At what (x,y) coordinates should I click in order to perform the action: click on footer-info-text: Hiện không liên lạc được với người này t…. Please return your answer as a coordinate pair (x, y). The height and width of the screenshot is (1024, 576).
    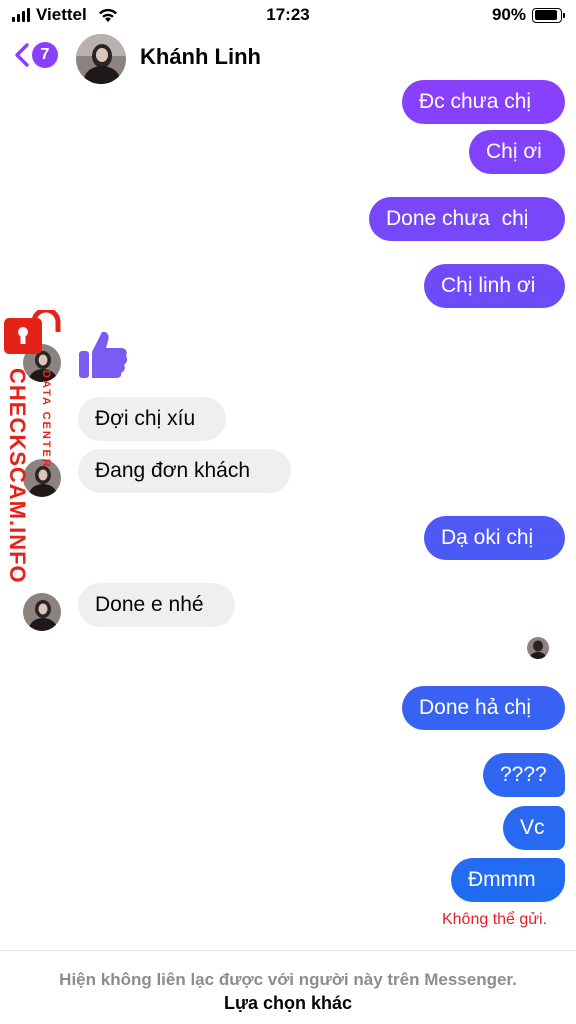
    Looking at the image, I should click on (288, 979).